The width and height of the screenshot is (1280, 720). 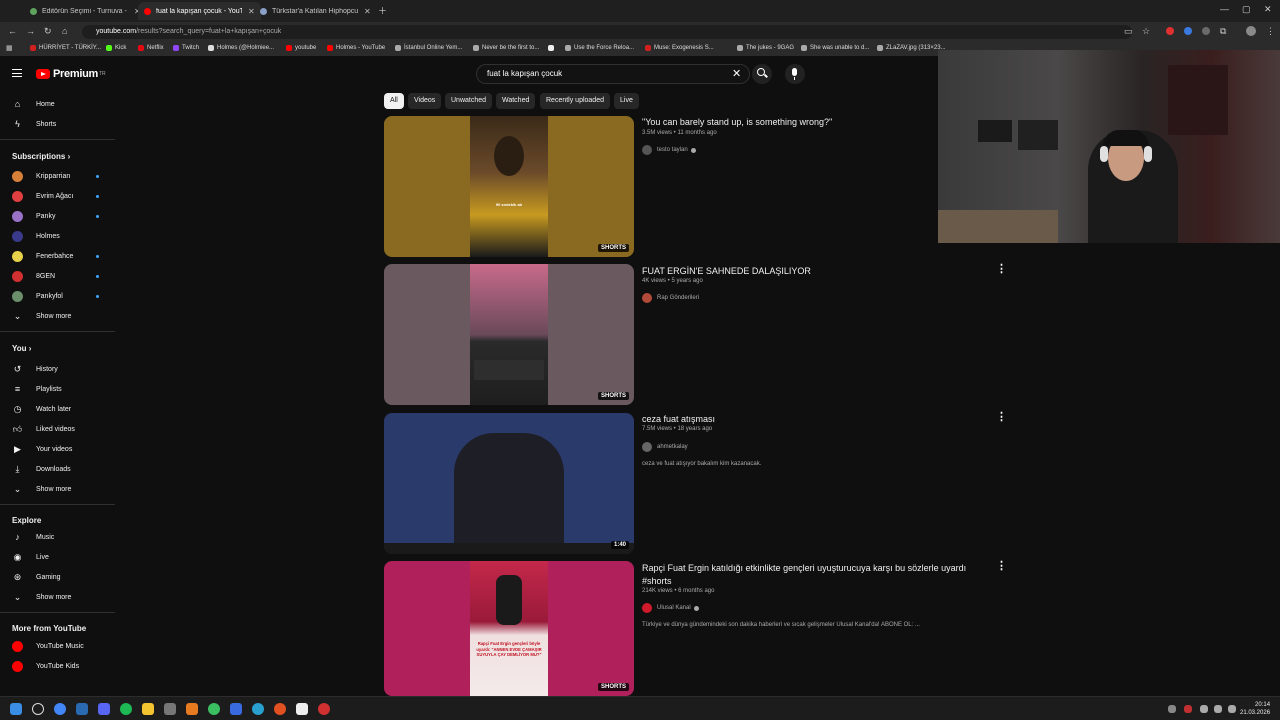 What do you see at coordinates (425, 101) in the screenshot?
I see `chip-videos: Videos` at bounding box center [425, 101].